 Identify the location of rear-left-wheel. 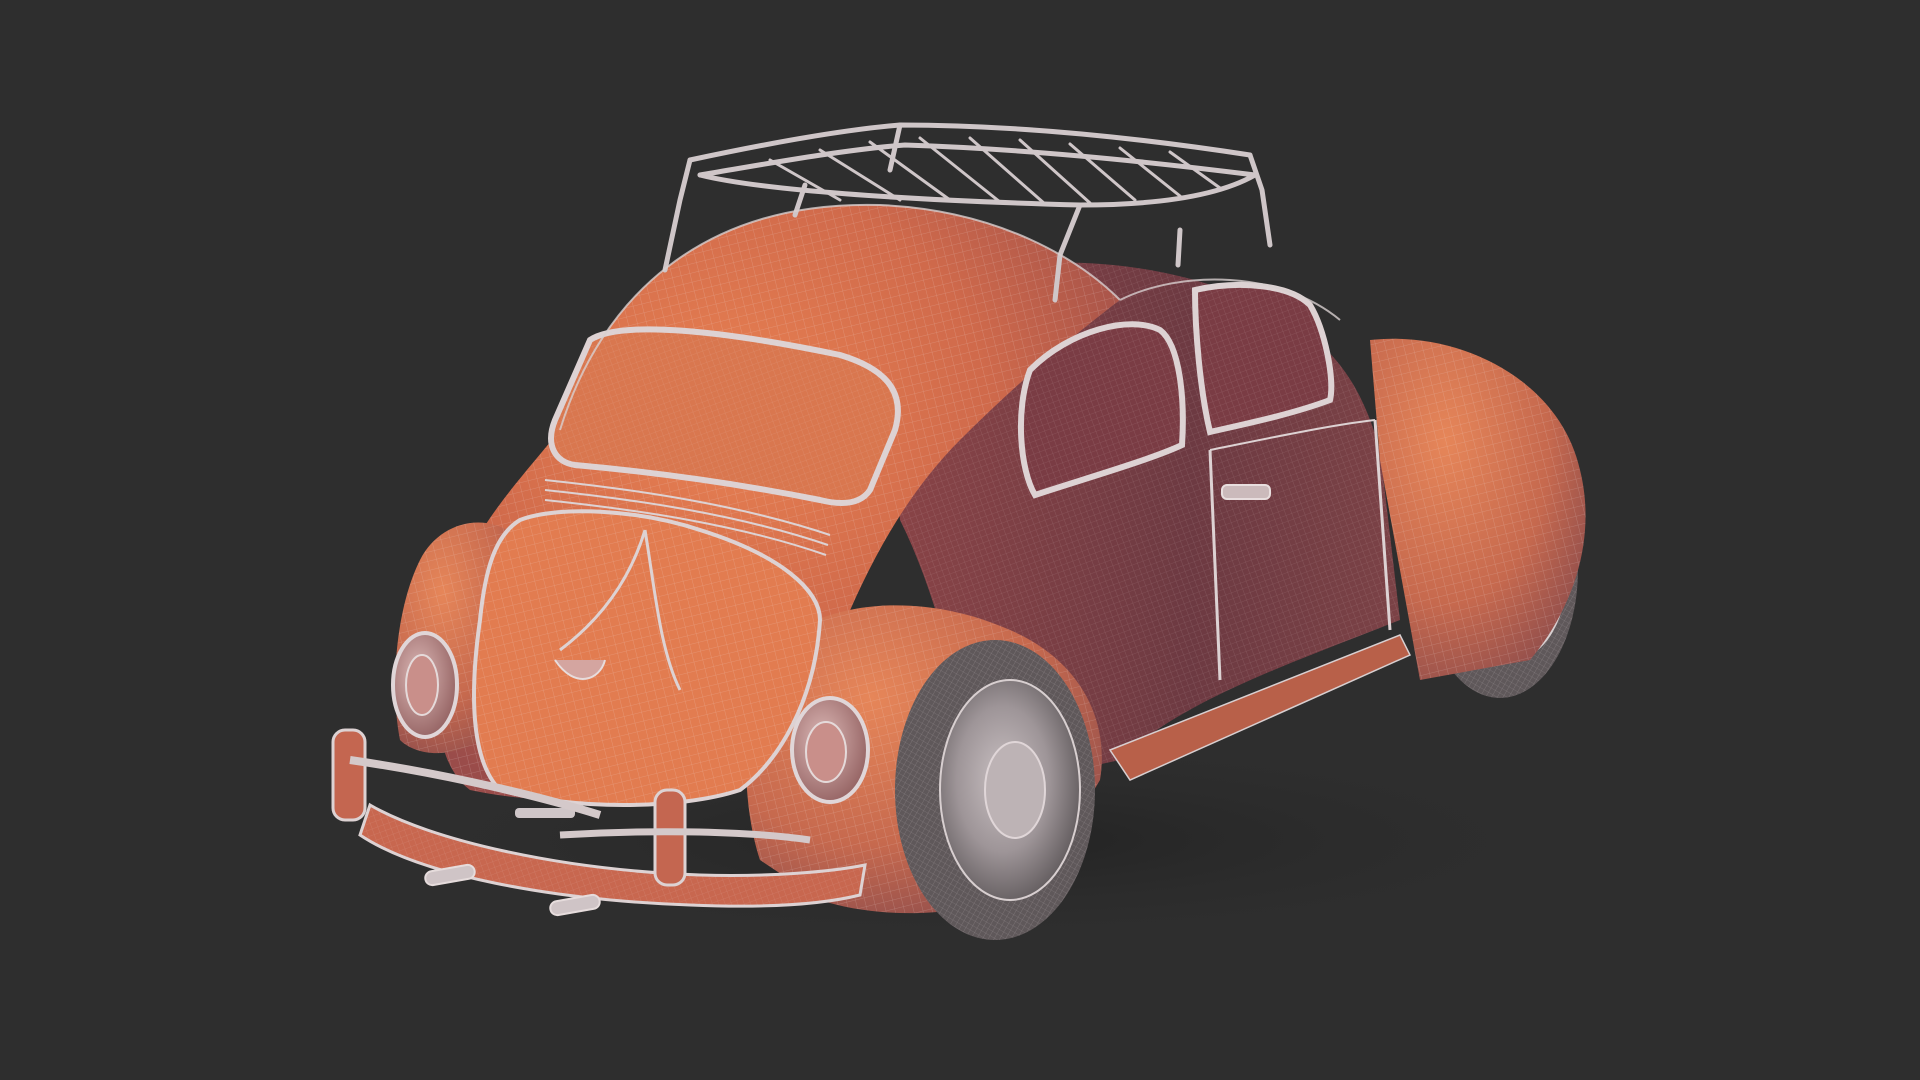
(995, 790).